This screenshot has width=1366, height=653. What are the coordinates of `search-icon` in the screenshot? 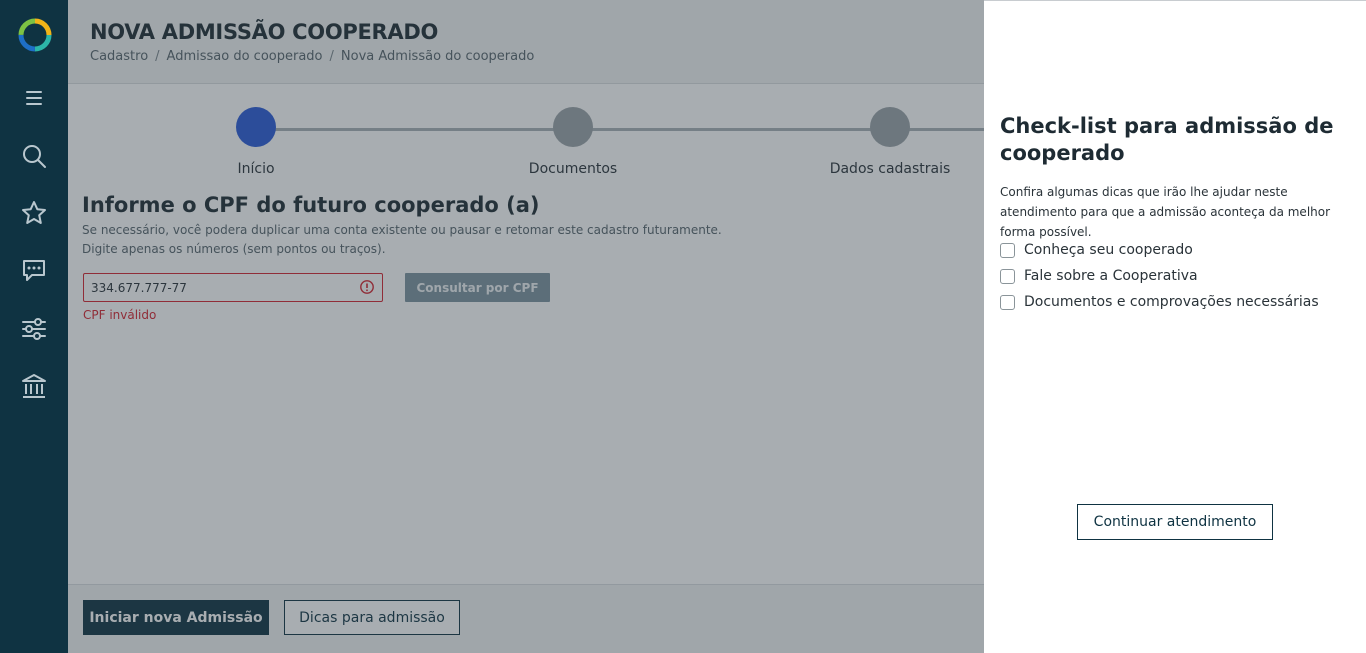 It's located at (34, 156).